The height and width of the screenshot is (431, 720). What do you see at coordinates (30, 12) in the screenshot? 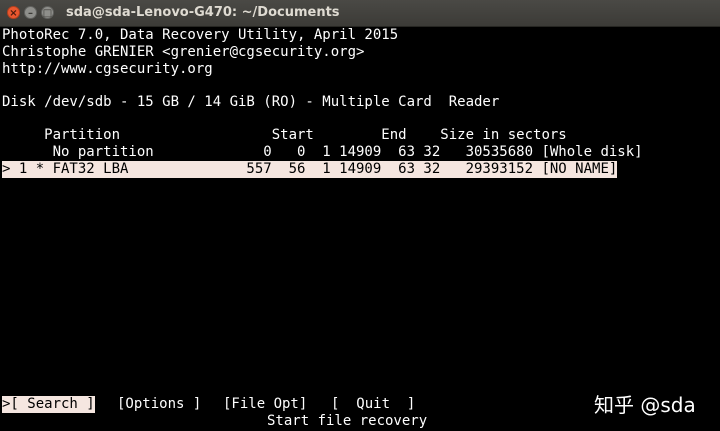
I see `minimize-icon: –` at bounding box center [30, 12].